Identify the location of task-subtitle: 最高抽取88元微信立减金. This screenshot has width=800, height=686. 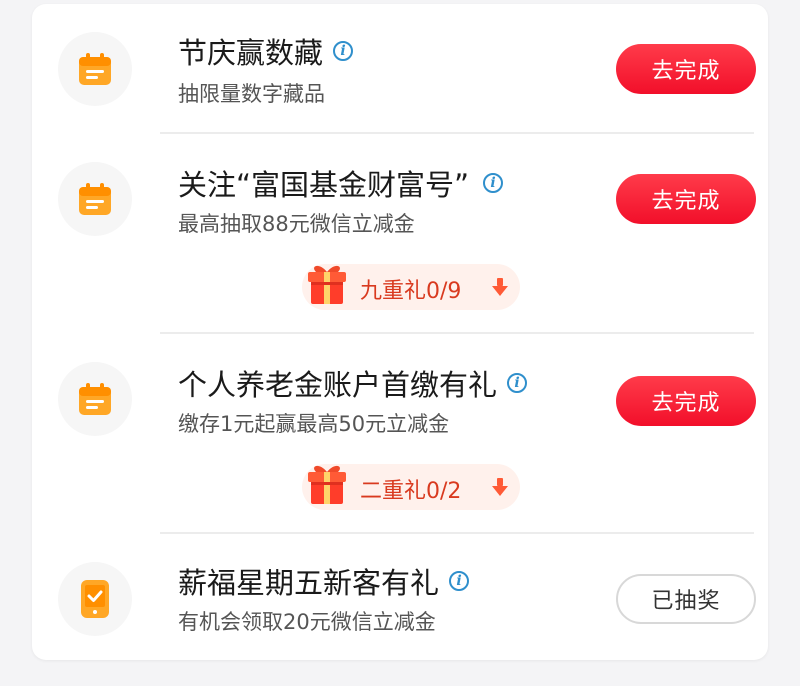
(296, 224).